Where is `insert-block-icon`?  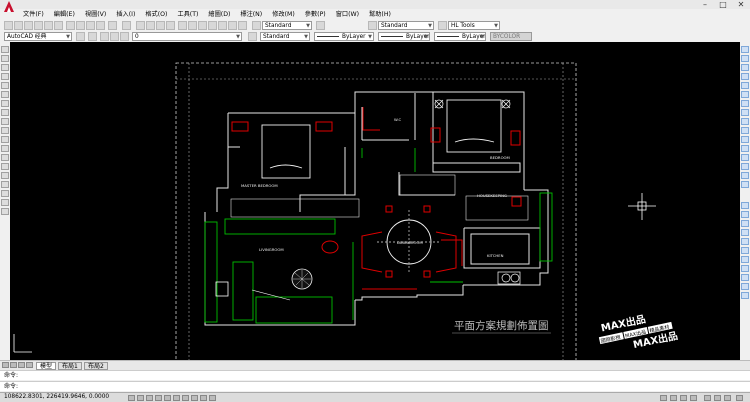
insert-block-icon is located at coordinates (5, 148).